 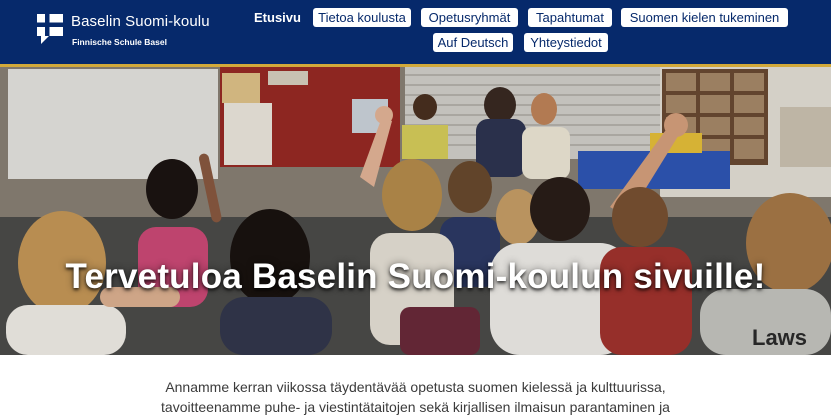 I want to click on nav-link-yhteystiedot: Yhteystiedot, so click(x=566, y=42).